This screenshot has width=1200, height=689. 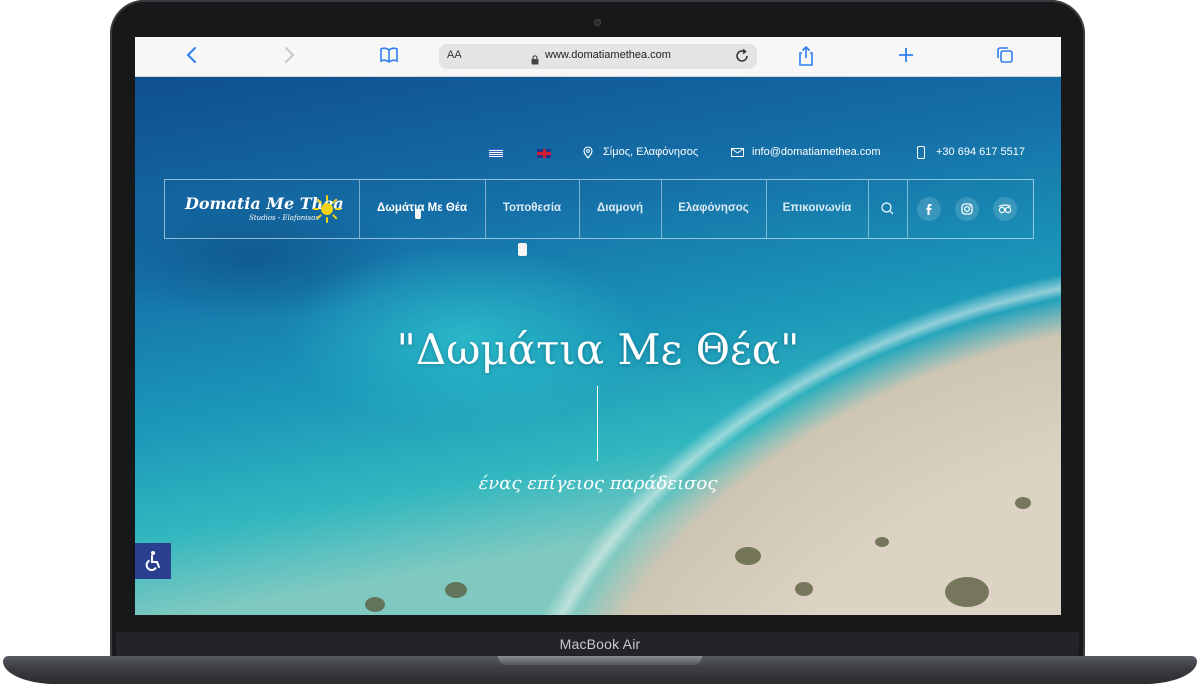 I want to click on boat, so click(x=522, y=249).